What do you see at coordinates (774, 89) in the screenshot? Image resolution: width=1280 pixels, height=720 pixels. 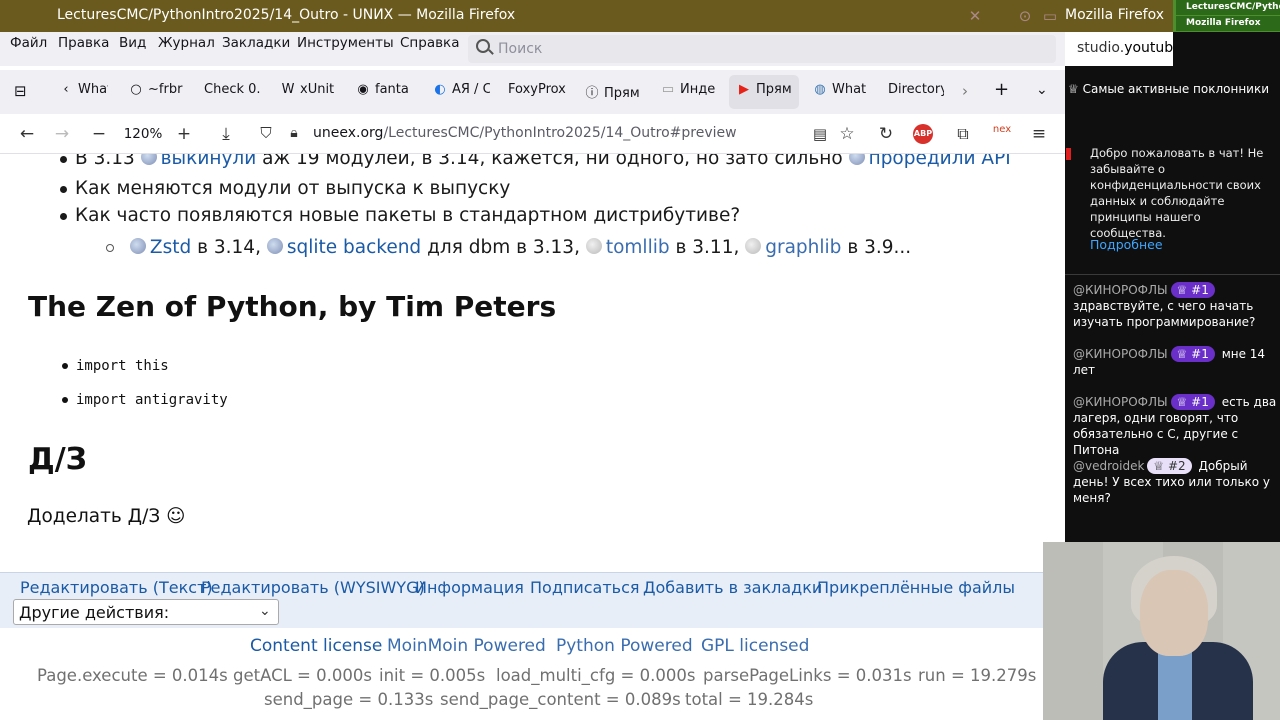 I see `tab-label: Прям` at bounding box center [774, 89].